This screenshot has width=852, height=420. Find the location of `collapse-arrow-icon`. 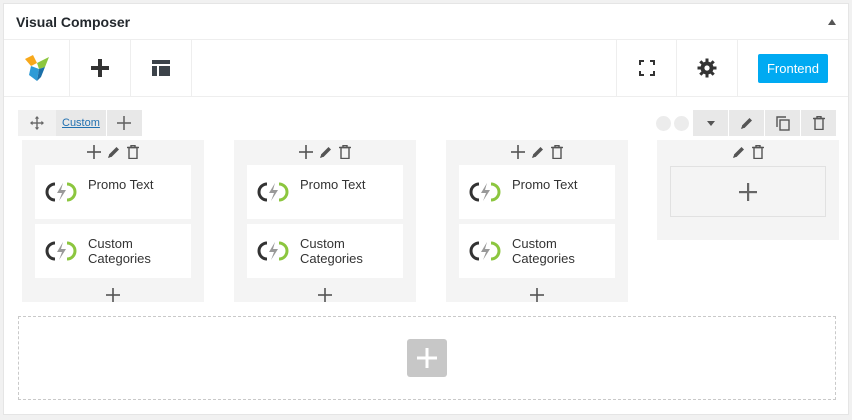

collapse-arrow-icon is located at coordinates (832, 21).